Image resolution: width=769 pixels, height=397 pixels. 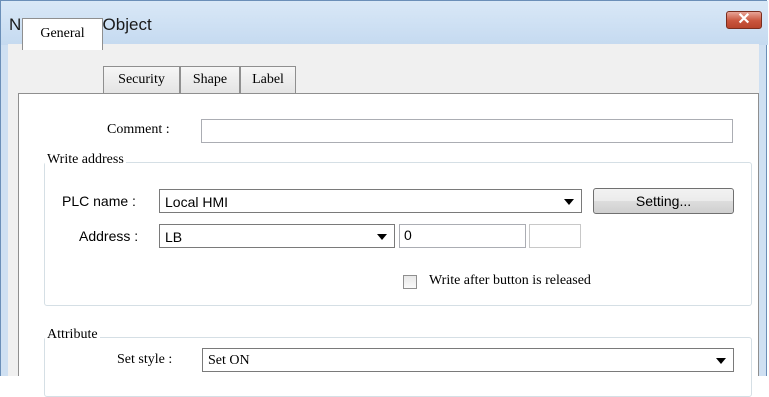 What do you see at coordinates (468, 360) in the screenshot?
I see `set-style-select: Set ON` at bounding box center [468, 360].